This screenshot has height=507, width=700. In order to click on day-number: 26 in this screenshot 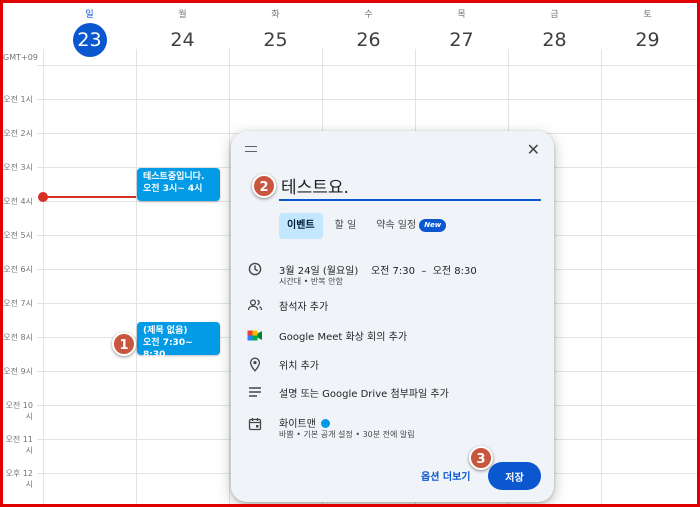, I will do `click(369, 40)`.